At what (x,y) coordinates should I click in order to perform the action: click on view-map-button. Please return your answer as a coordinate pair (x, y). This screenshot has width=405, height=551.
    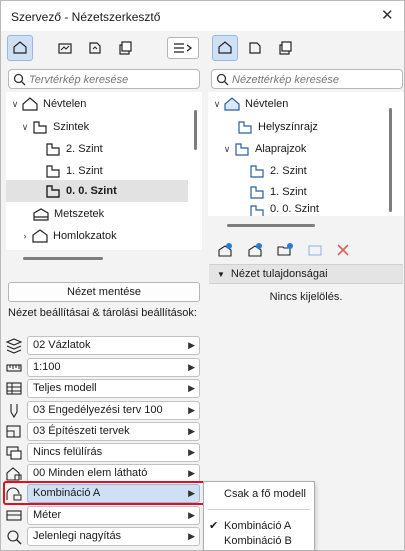
    Looking at the image, I should click on (65, 48).